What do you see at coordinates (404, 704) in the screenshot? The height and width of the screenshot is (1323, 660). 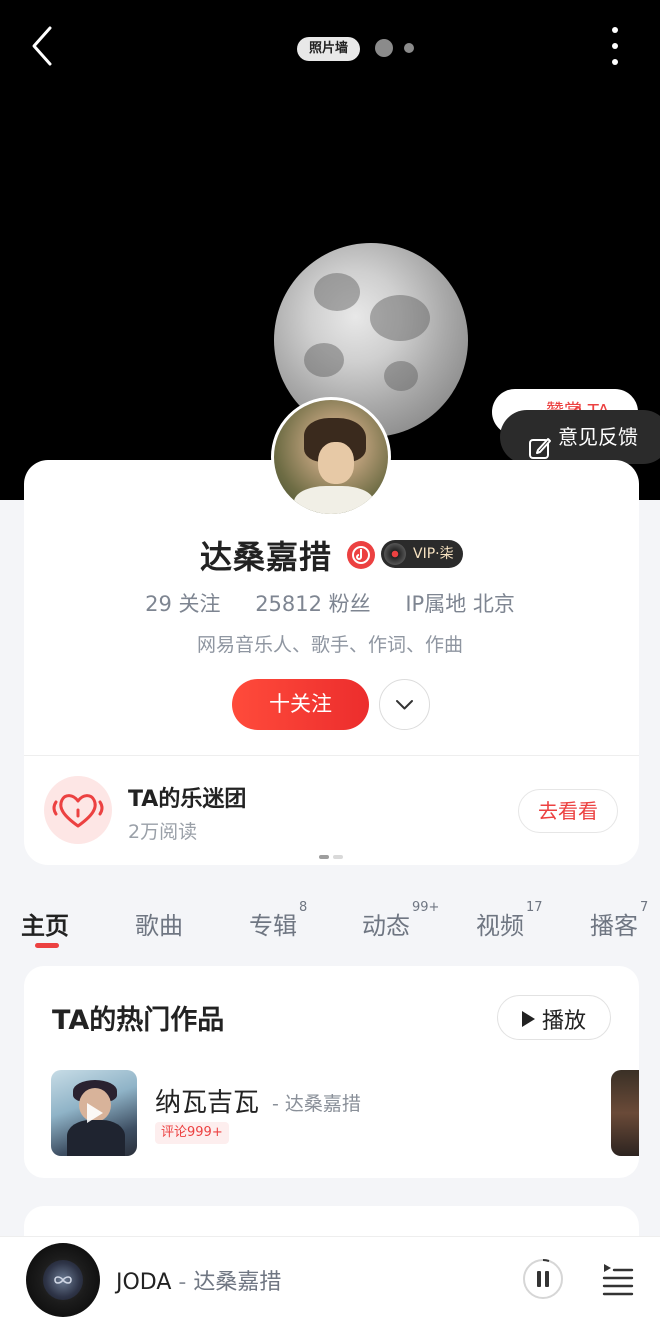 I see `chevron-down-icon` at bounding box center [404, 704].